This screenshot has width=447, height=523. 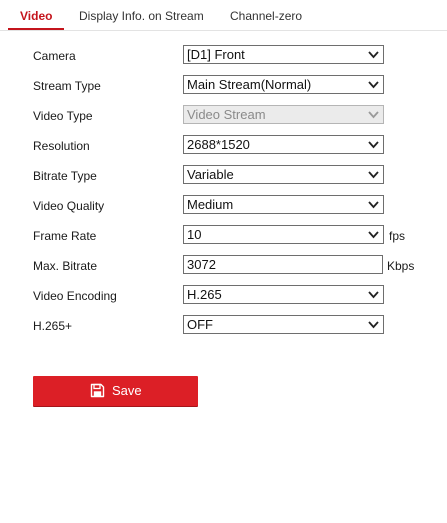 What do you see at coordinates (63, 116) in the screenshot?
I see `video-type-label: Video Type` at bounding box center [63, 116].